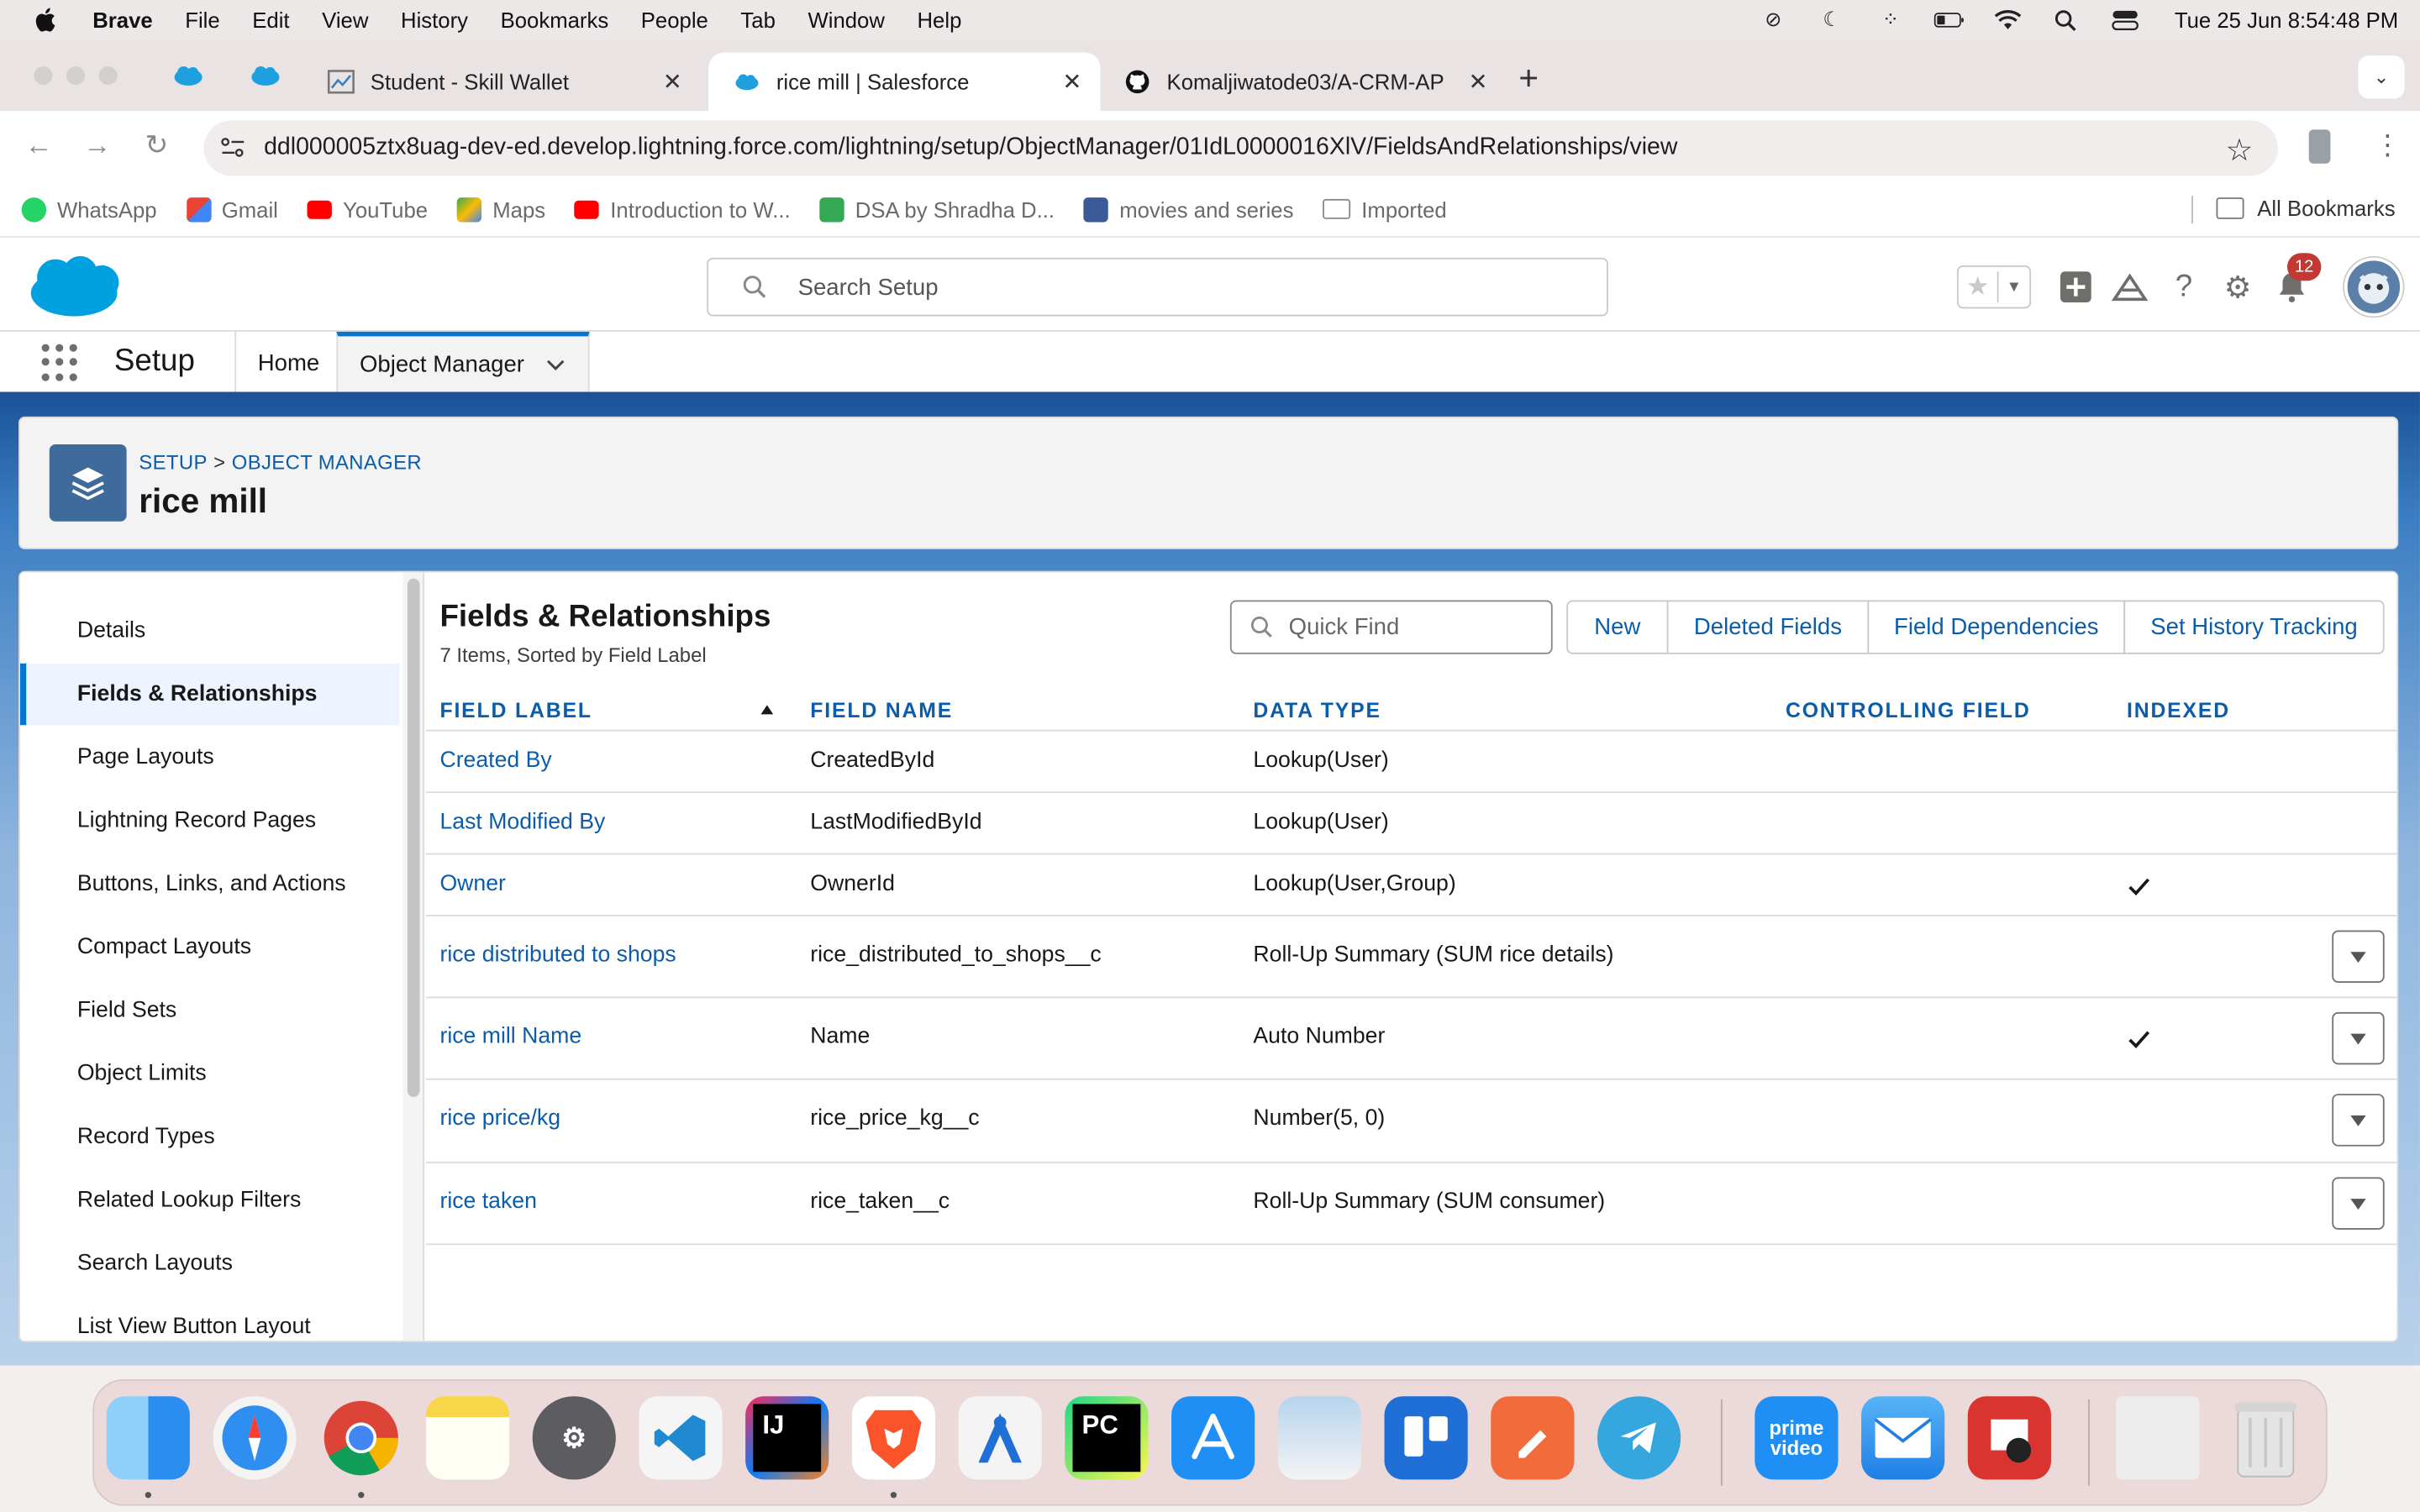  What do you see at coordinates (2014, 287) in the screenshot?
I see `favorites-dropdown-icon: ▼` at bounding box center [2014, 287].